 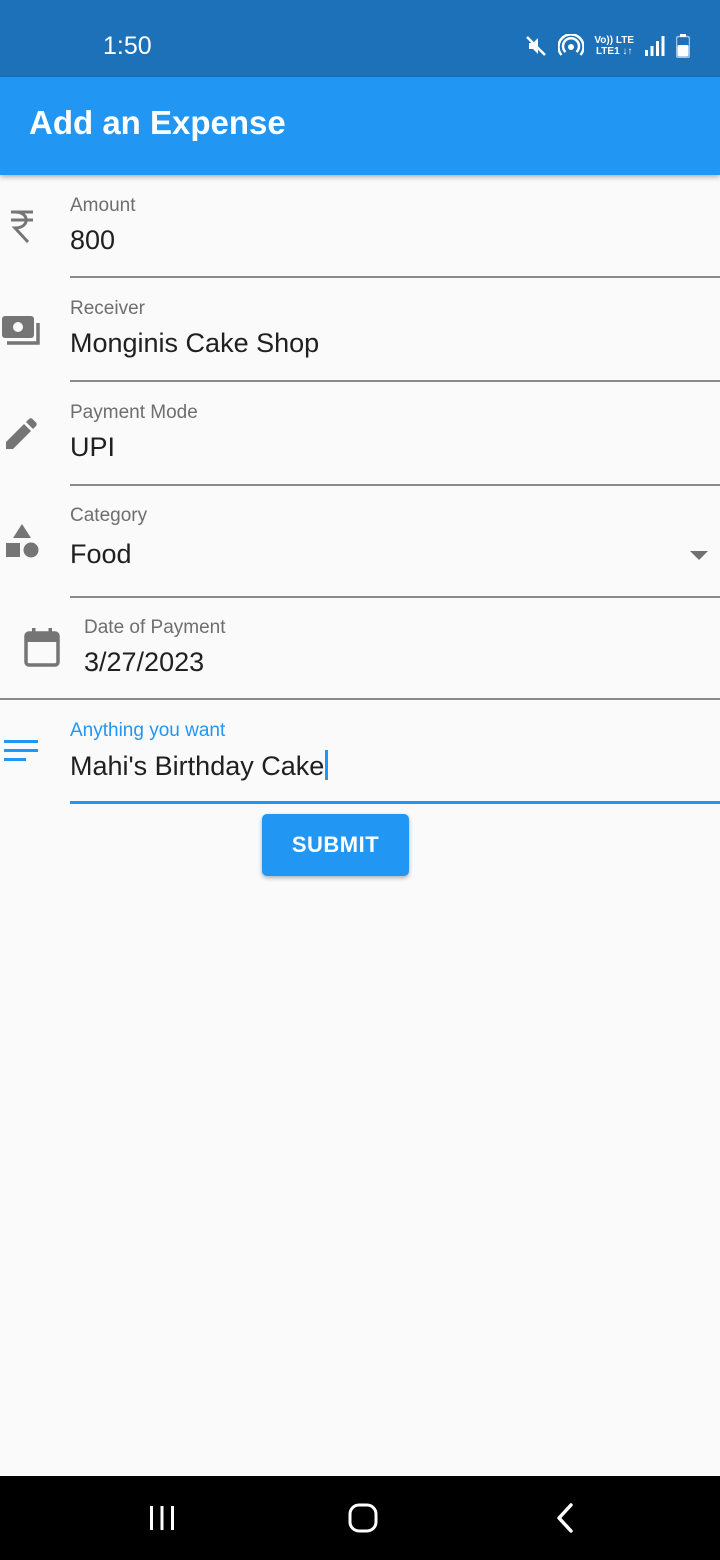 I want to click on recent-apps-button, so click(x=162, y=1518).